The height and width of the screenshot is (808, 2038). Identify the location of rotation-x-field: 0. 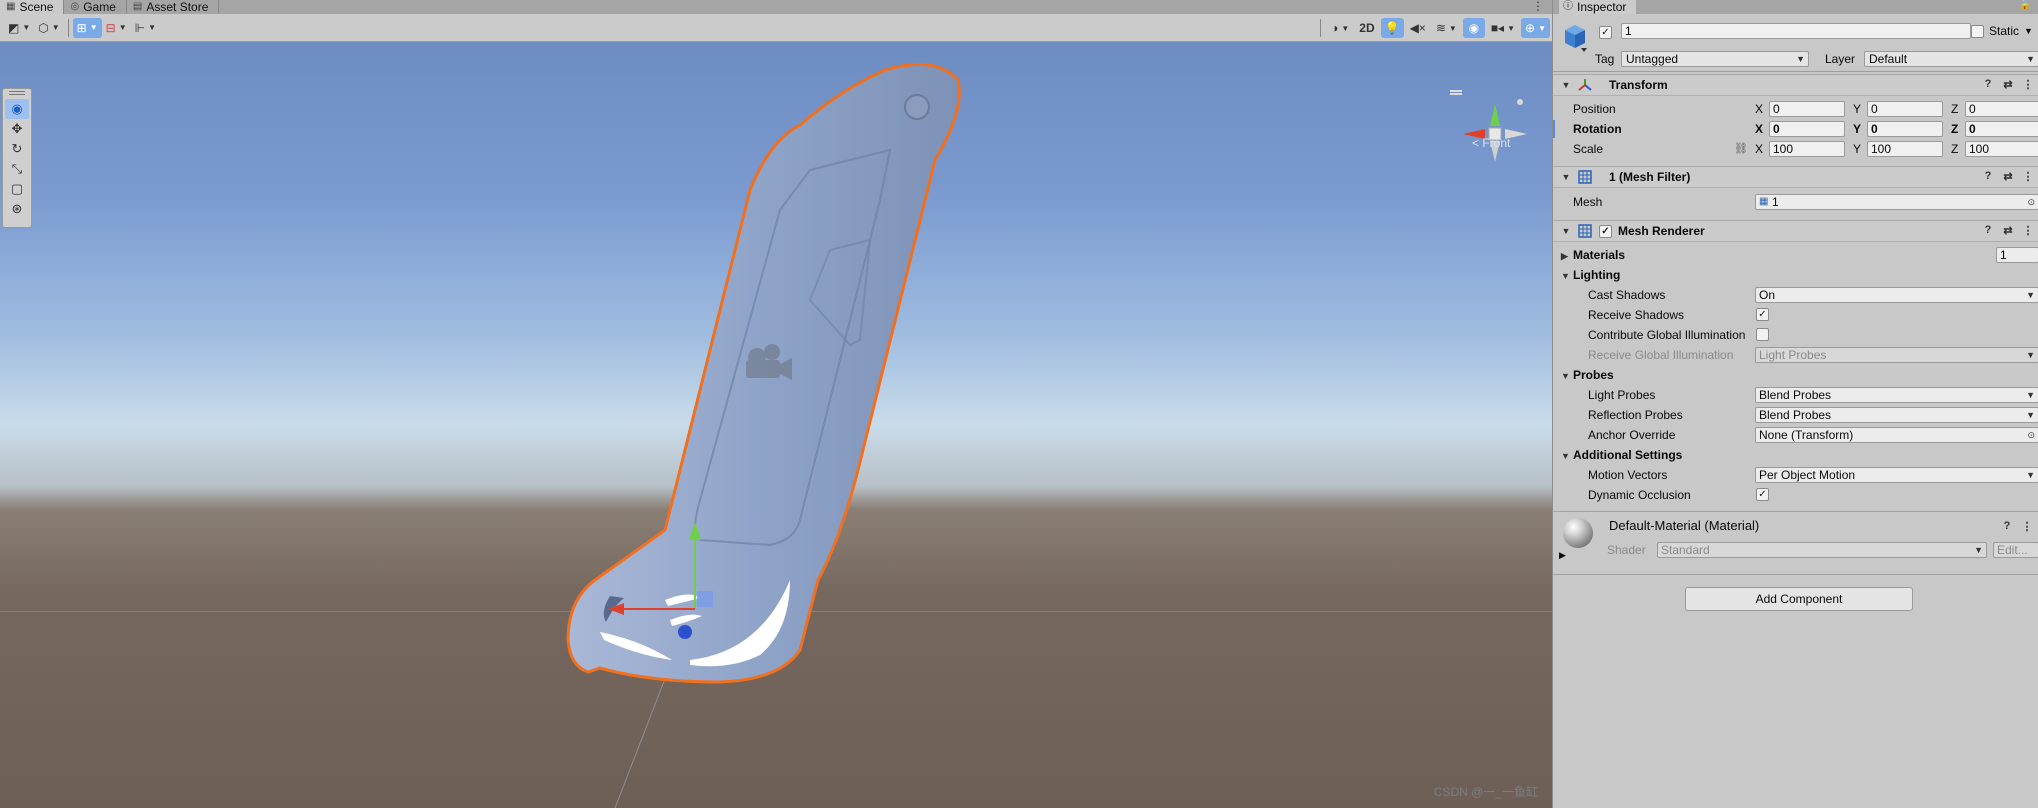
(1807, 129).